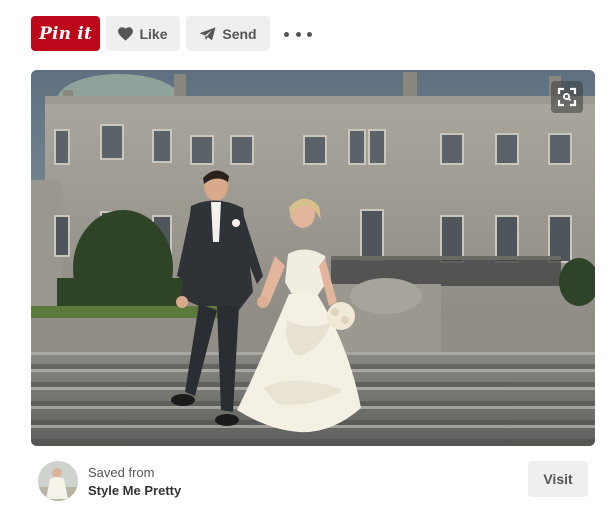 The height and width of the screenshot is (514, 613). What do you see at coordinates (558, 479) in the screenshot?
I see `visit-button: Visit` at bounding box center [558, 479].